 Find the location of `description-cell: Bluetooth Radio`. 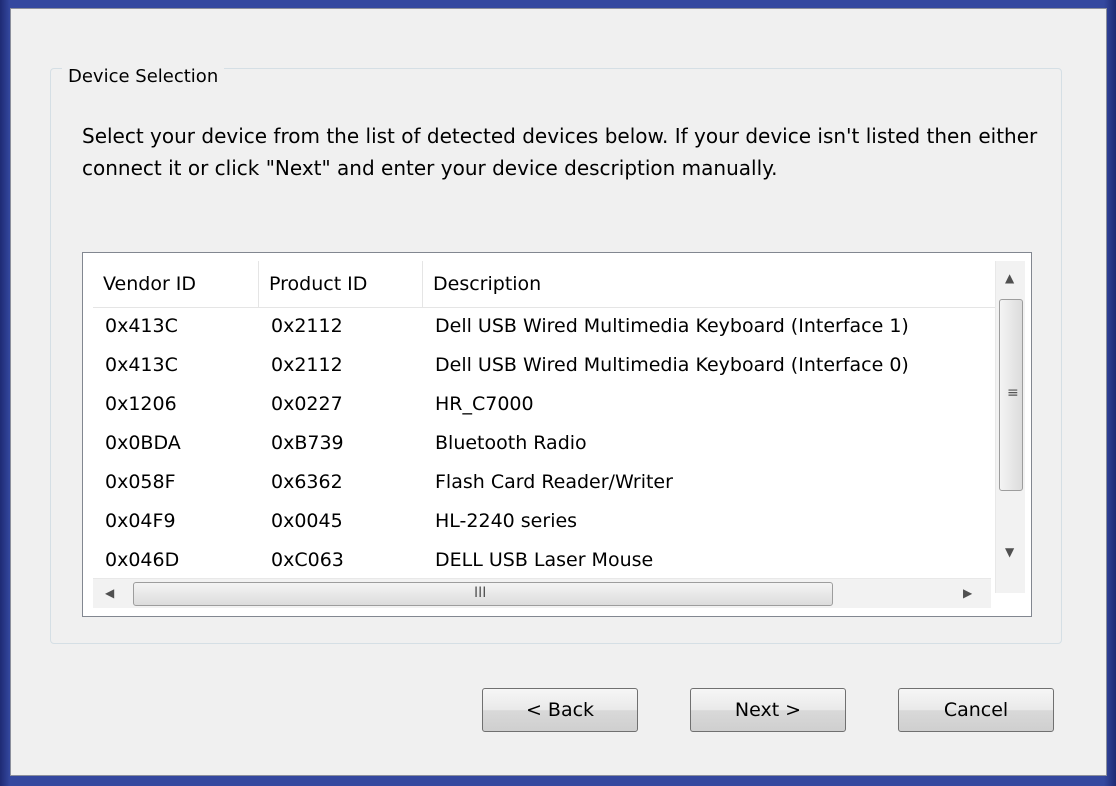

description-cell: Bluetooth Radio is located at coordinates (511, 443).